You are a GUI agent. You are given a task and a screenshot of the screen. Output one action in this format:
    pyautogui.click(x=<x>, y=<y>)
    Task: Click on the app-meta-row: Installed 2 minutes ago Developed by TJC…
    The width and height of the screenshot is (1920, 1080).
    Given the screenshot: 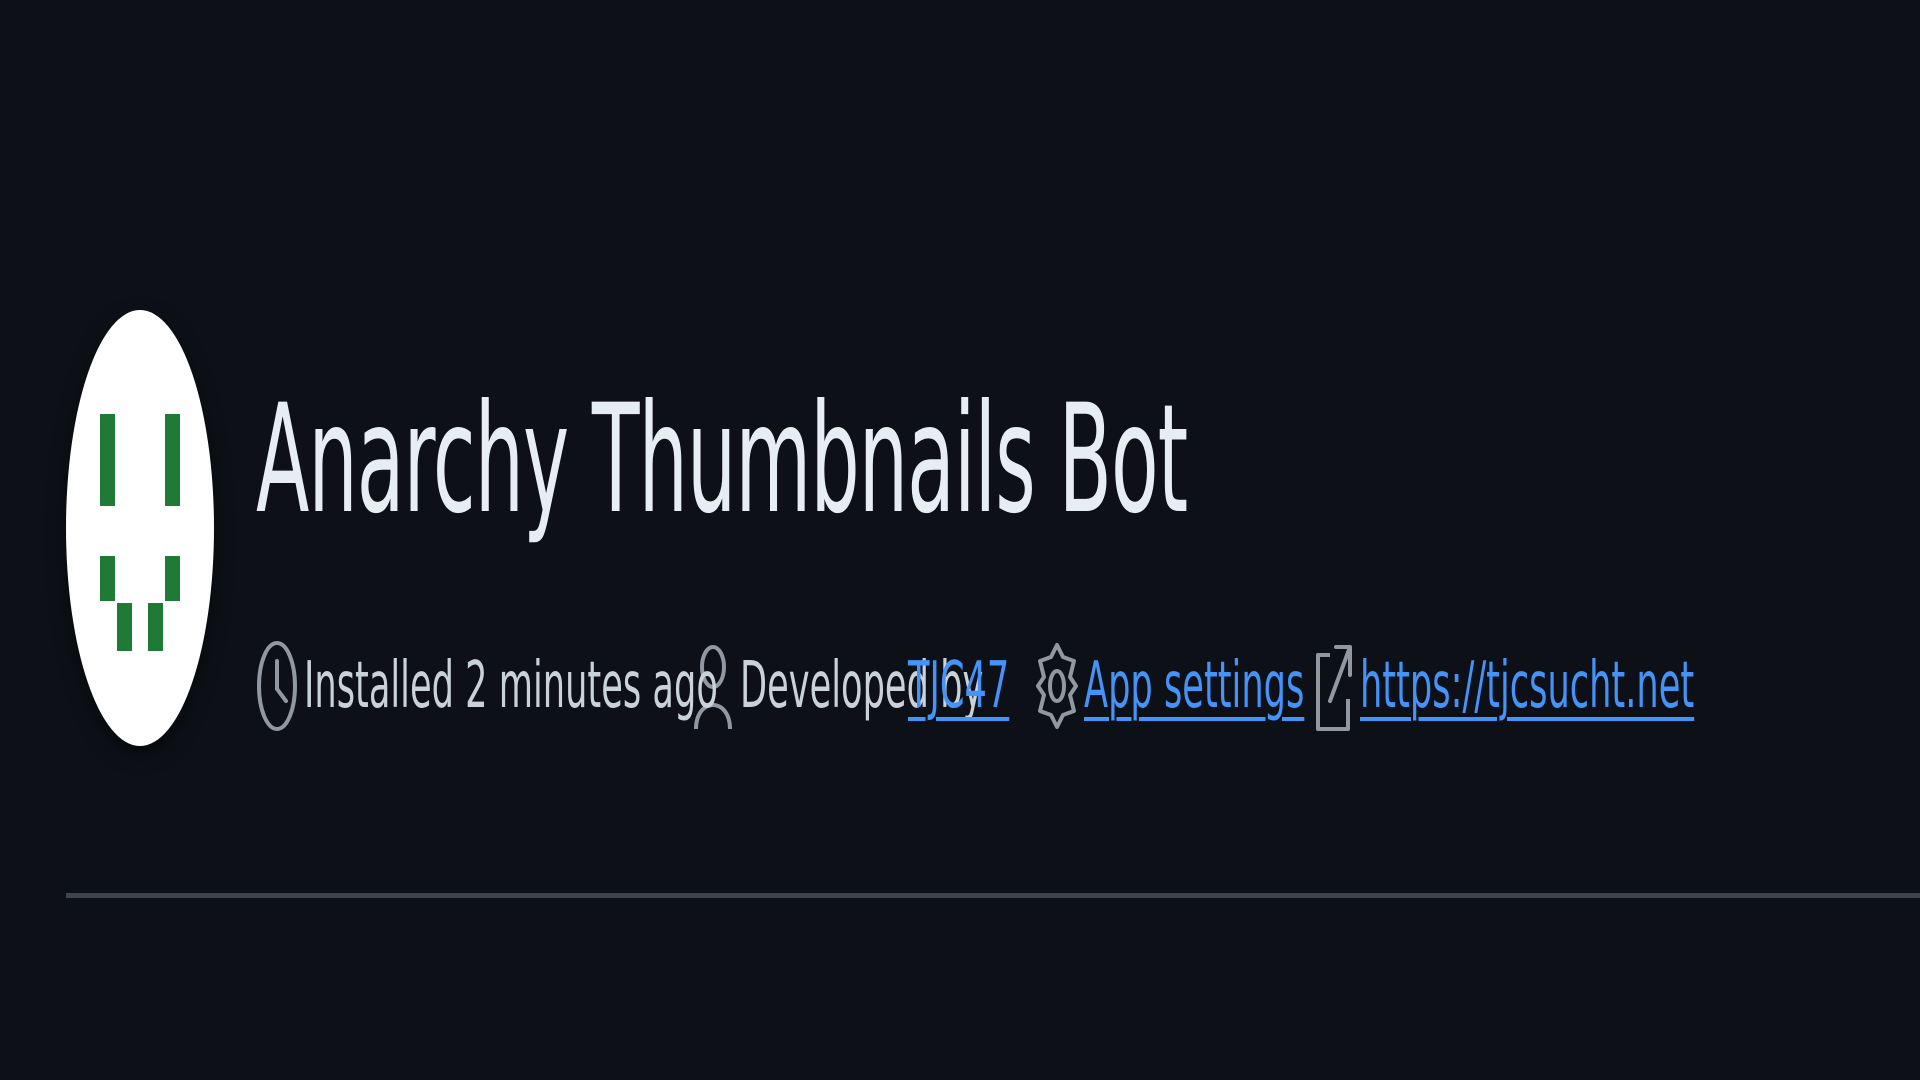 What is the action you would take?
    pyautogui.click(x=975, y=686)
    